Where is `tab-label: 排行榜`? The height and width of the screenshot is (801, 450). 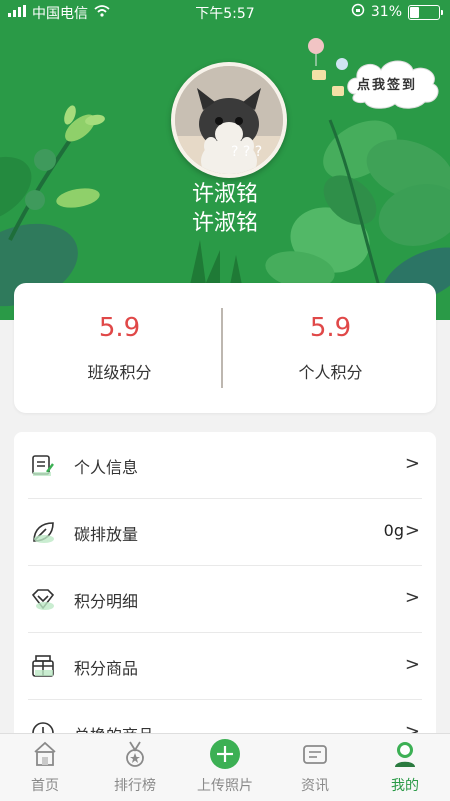
tab-label: 排行榜 is located at coordinates (135, 786).